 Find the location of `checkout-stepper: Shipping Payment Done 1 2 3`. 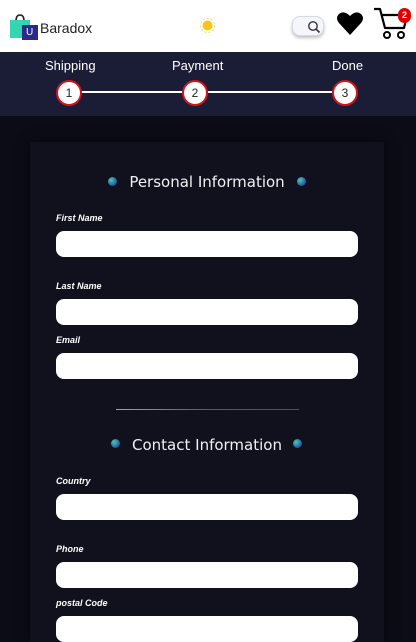

checkout-stepper: Shipping Payment Done 1 2 3 is located at coordinates (208, 84).